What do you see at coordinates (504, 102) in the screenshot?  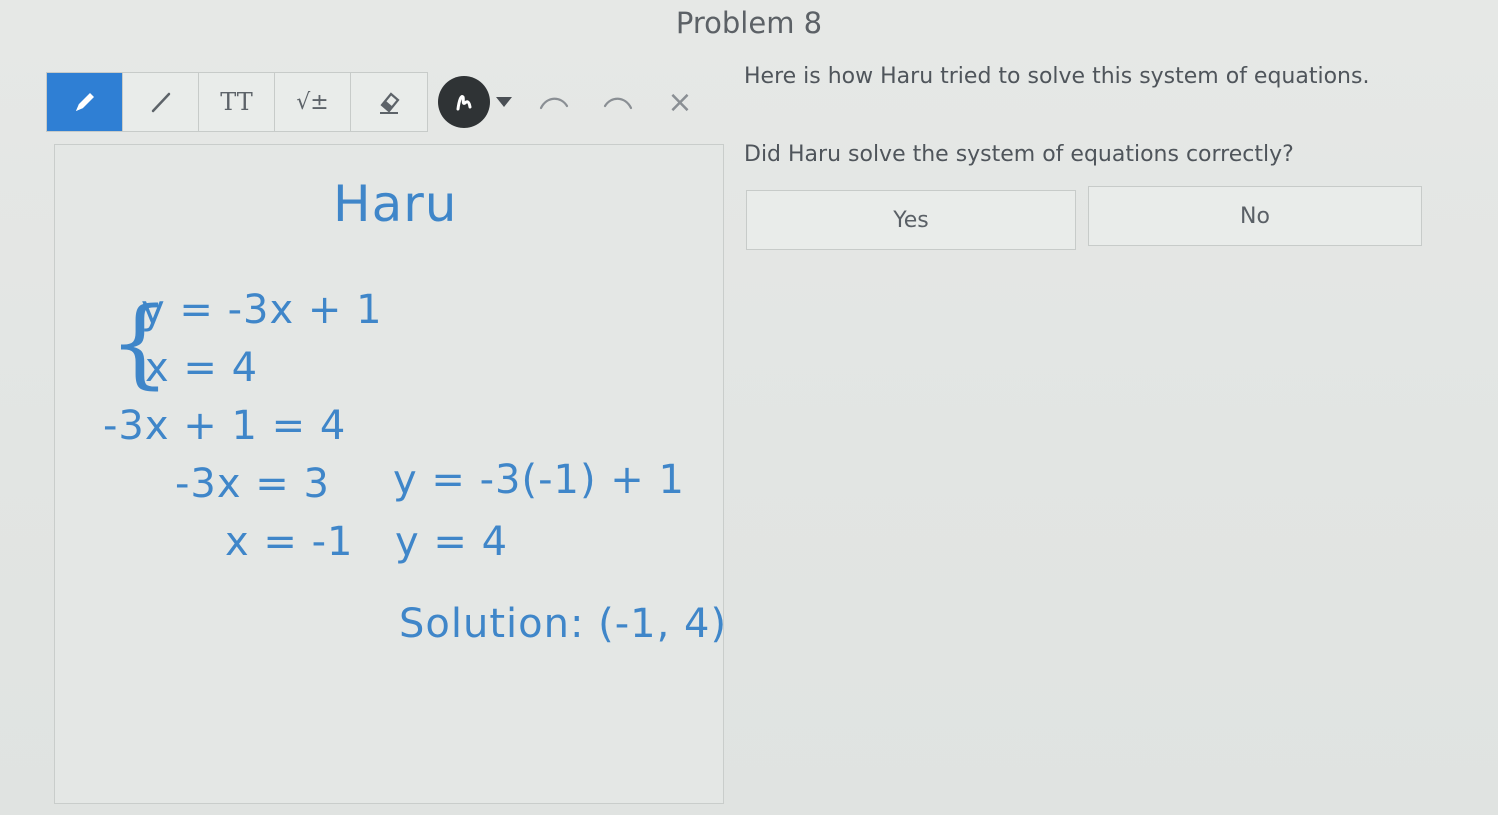 I see `chevron-down-icon` at bounding box center [504, 102].